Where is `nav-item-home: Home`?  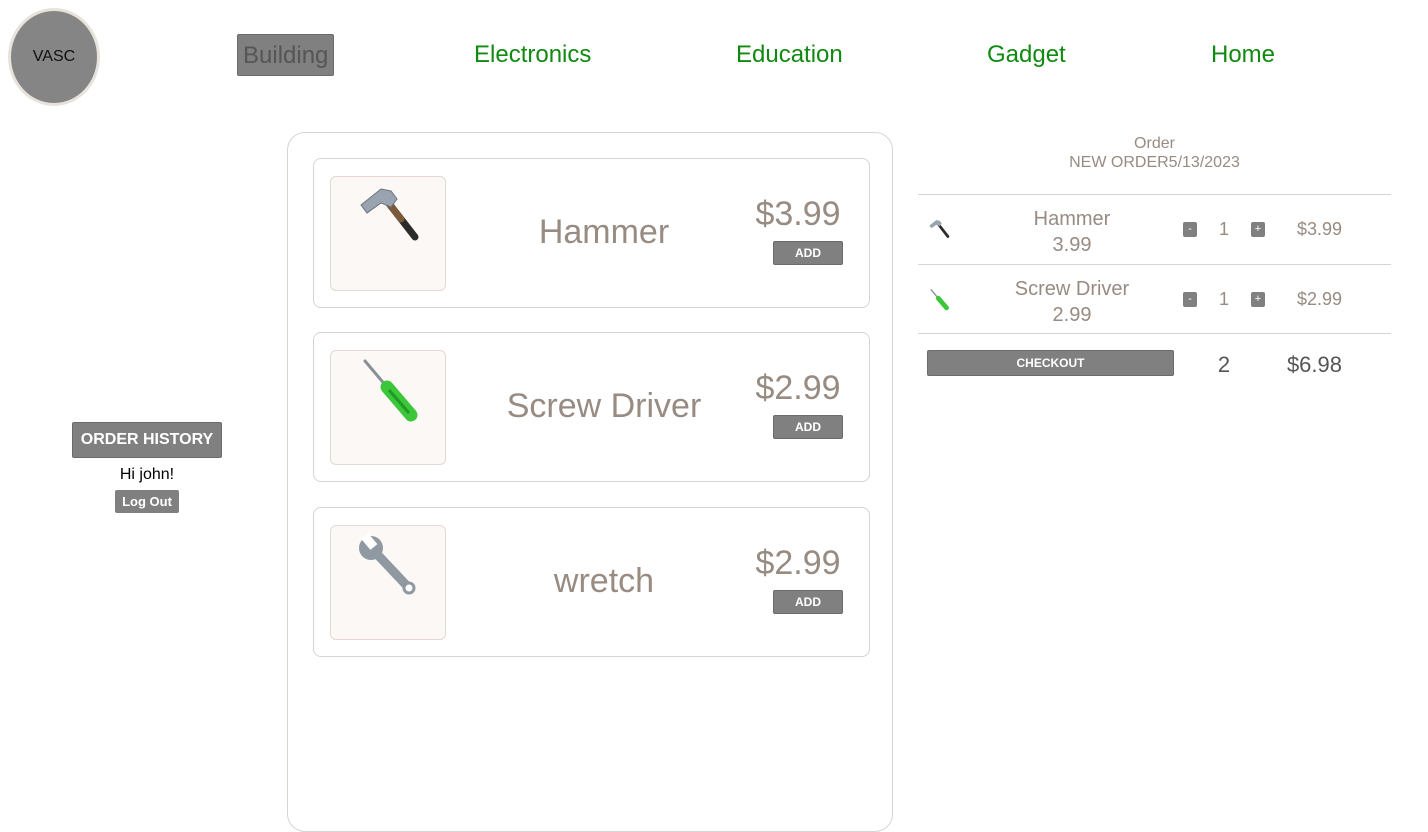 nav-item-home: Home is located at coordinates (1243, 55).